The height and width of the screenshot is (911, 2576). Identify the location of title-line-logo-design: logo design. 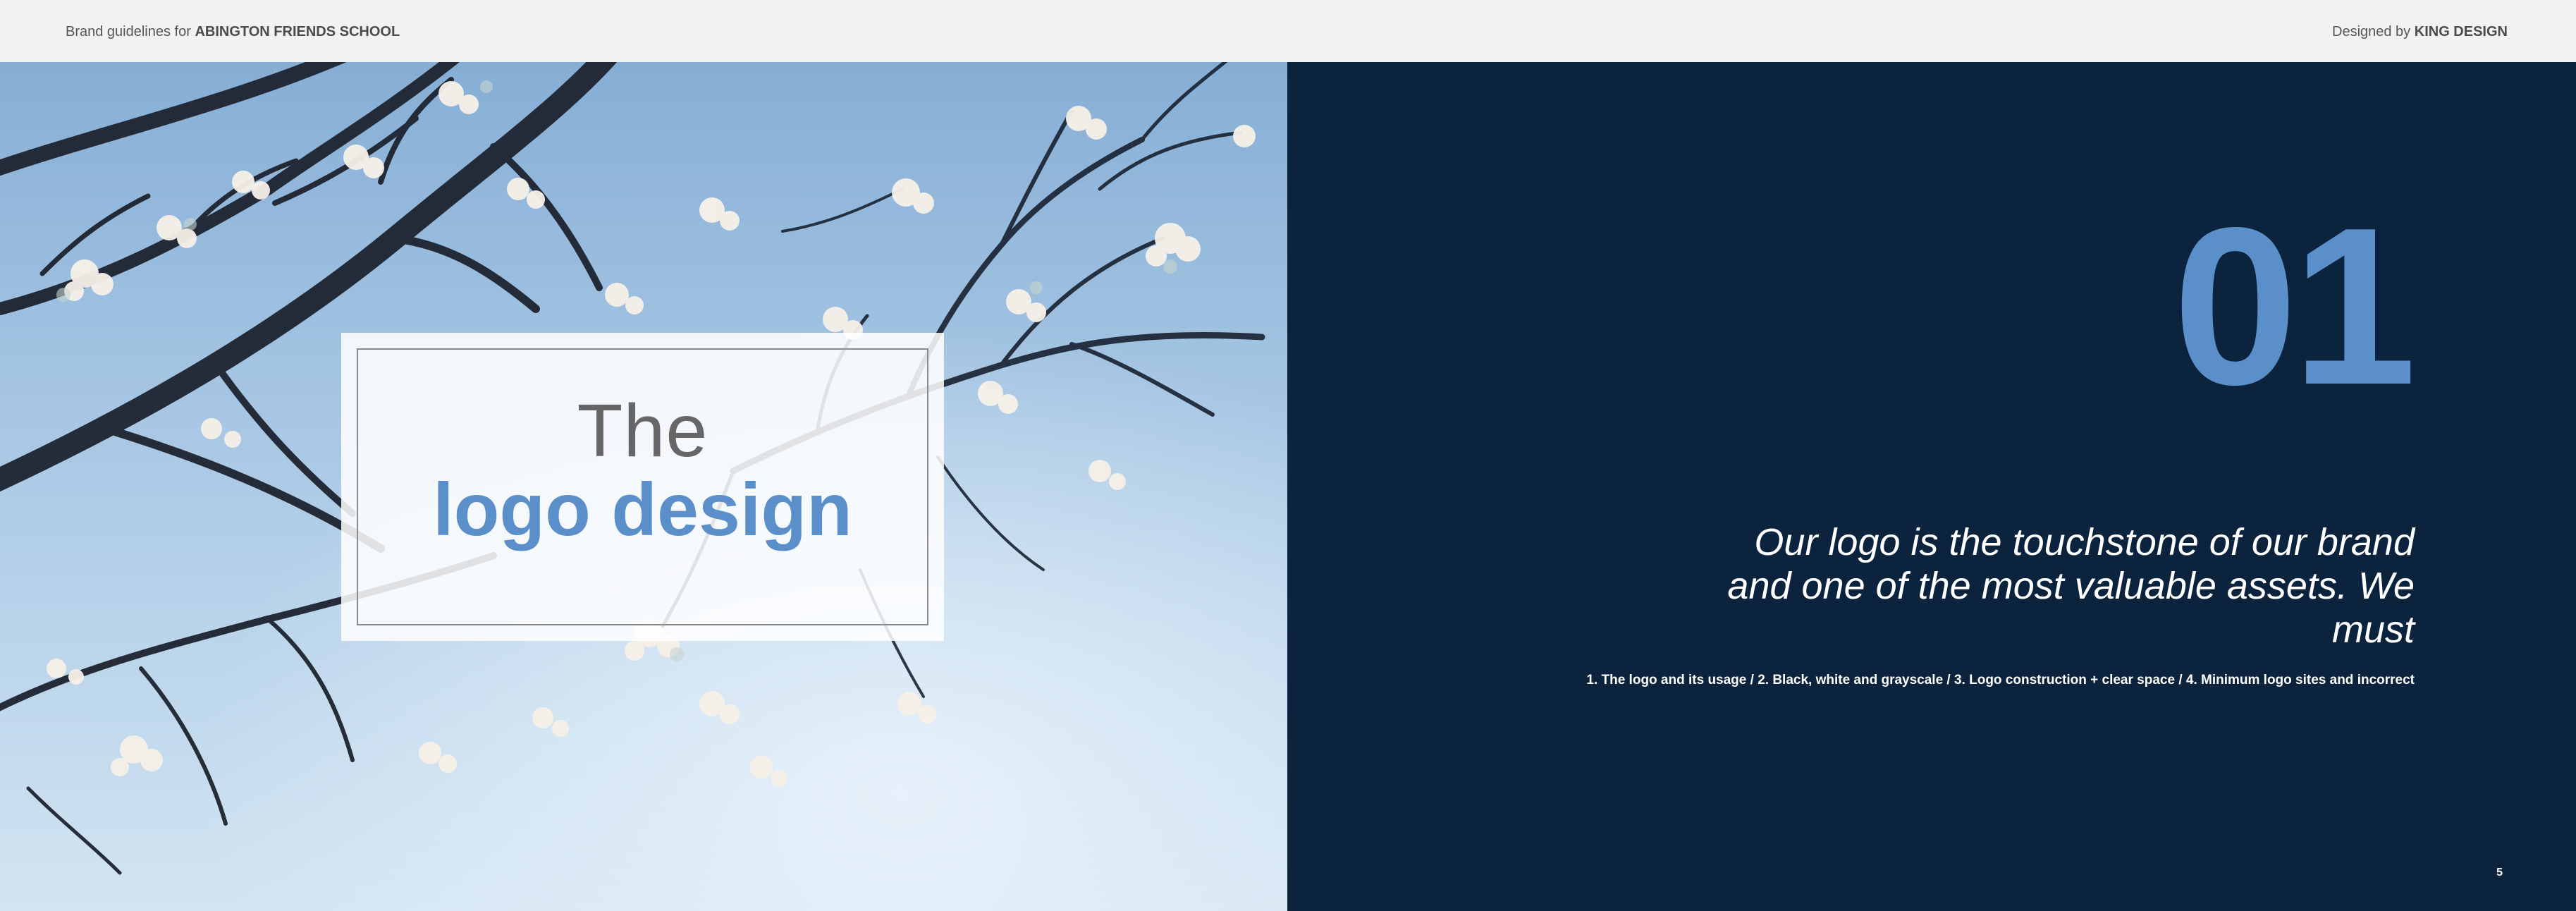
(642, 509).